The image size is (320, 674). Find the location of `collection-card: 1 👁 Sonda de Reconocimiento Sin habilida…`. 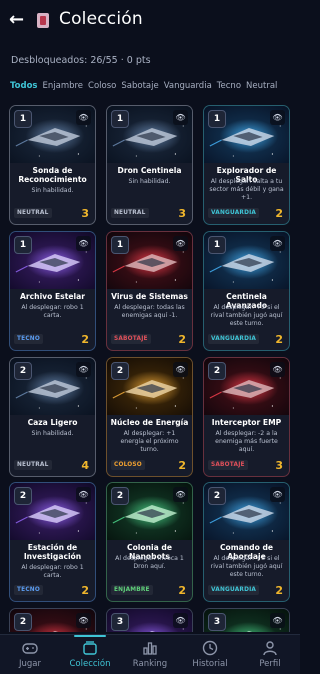

collection-card: 1 👁 Sonda de Reconocimiento Sin habilida… is located at coordinates (52, 165).